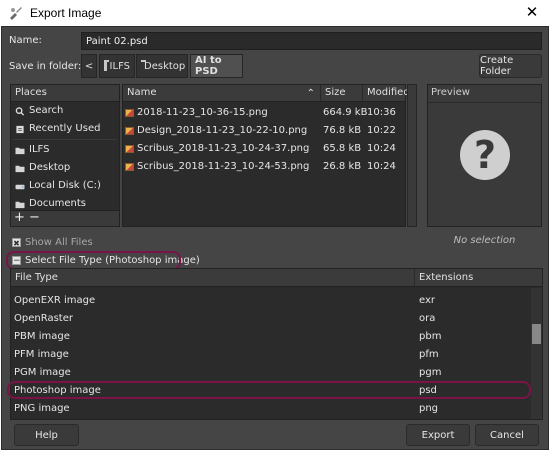 Image resolution: width=550 pixels, height=451 pixels. What do you see at coordinates (271, 409) in the screenshot?
I see `file-type-row: PNG image png` at bounding box center [271, 409].